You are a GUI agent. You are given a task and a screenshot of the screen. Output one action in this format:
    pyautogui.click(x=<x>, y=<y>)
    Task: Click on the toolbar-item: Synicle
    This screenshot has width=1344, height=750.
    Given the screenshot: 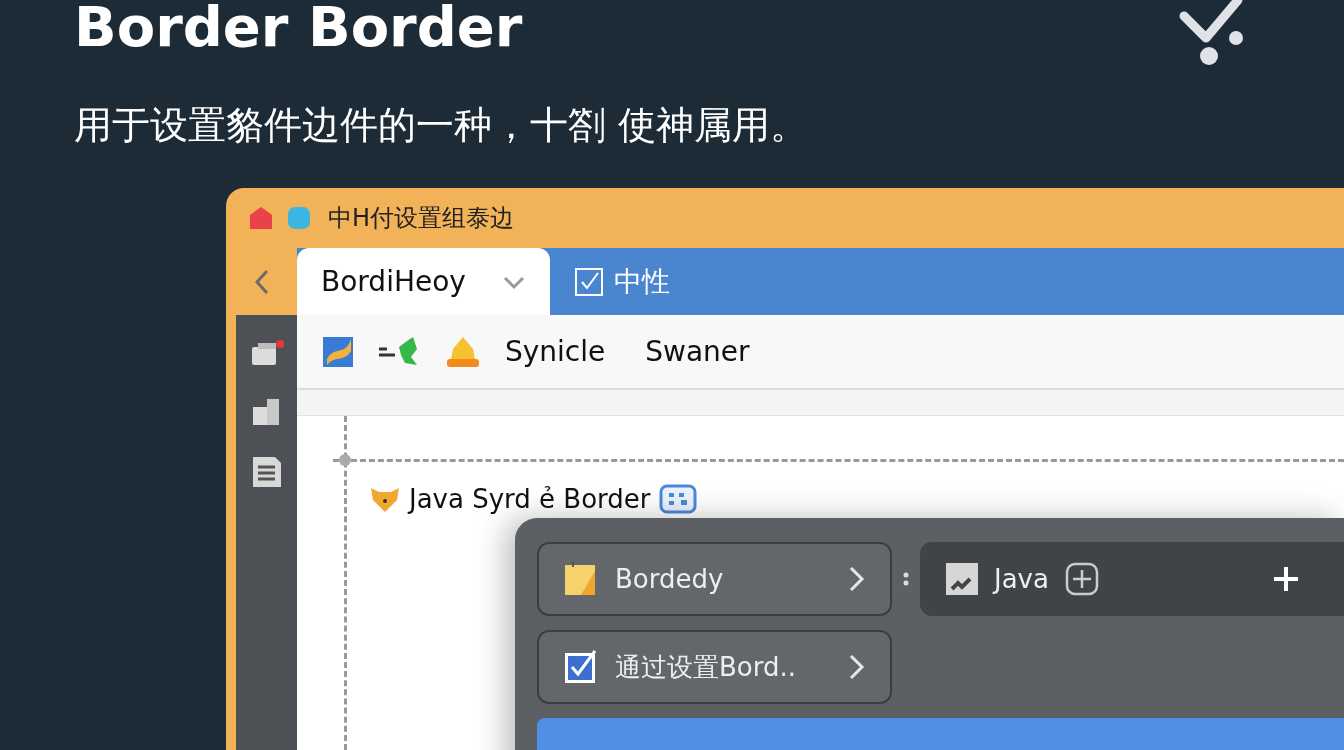 What is the action you would take?
    pyautogui.click(x=555, y=351)
    